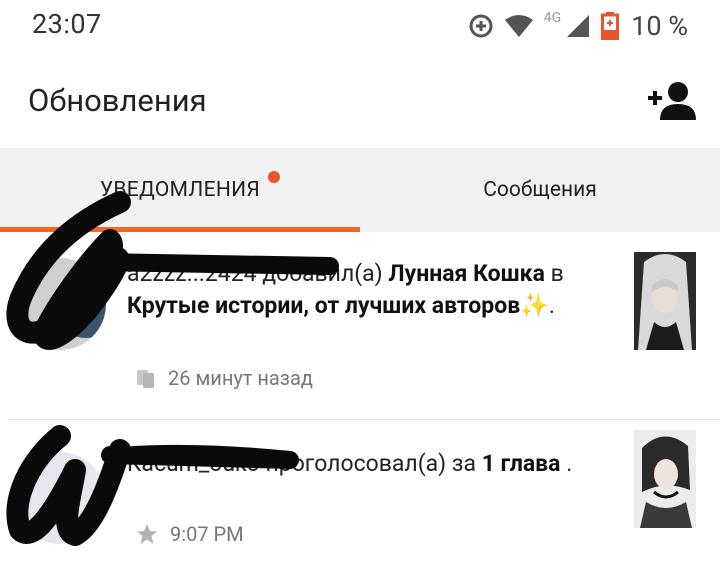 This screenshot has width=720, height=580. Describe the element at coordinates (117, 100) in the screenshot. I see `page-title: Обновления` at that location.